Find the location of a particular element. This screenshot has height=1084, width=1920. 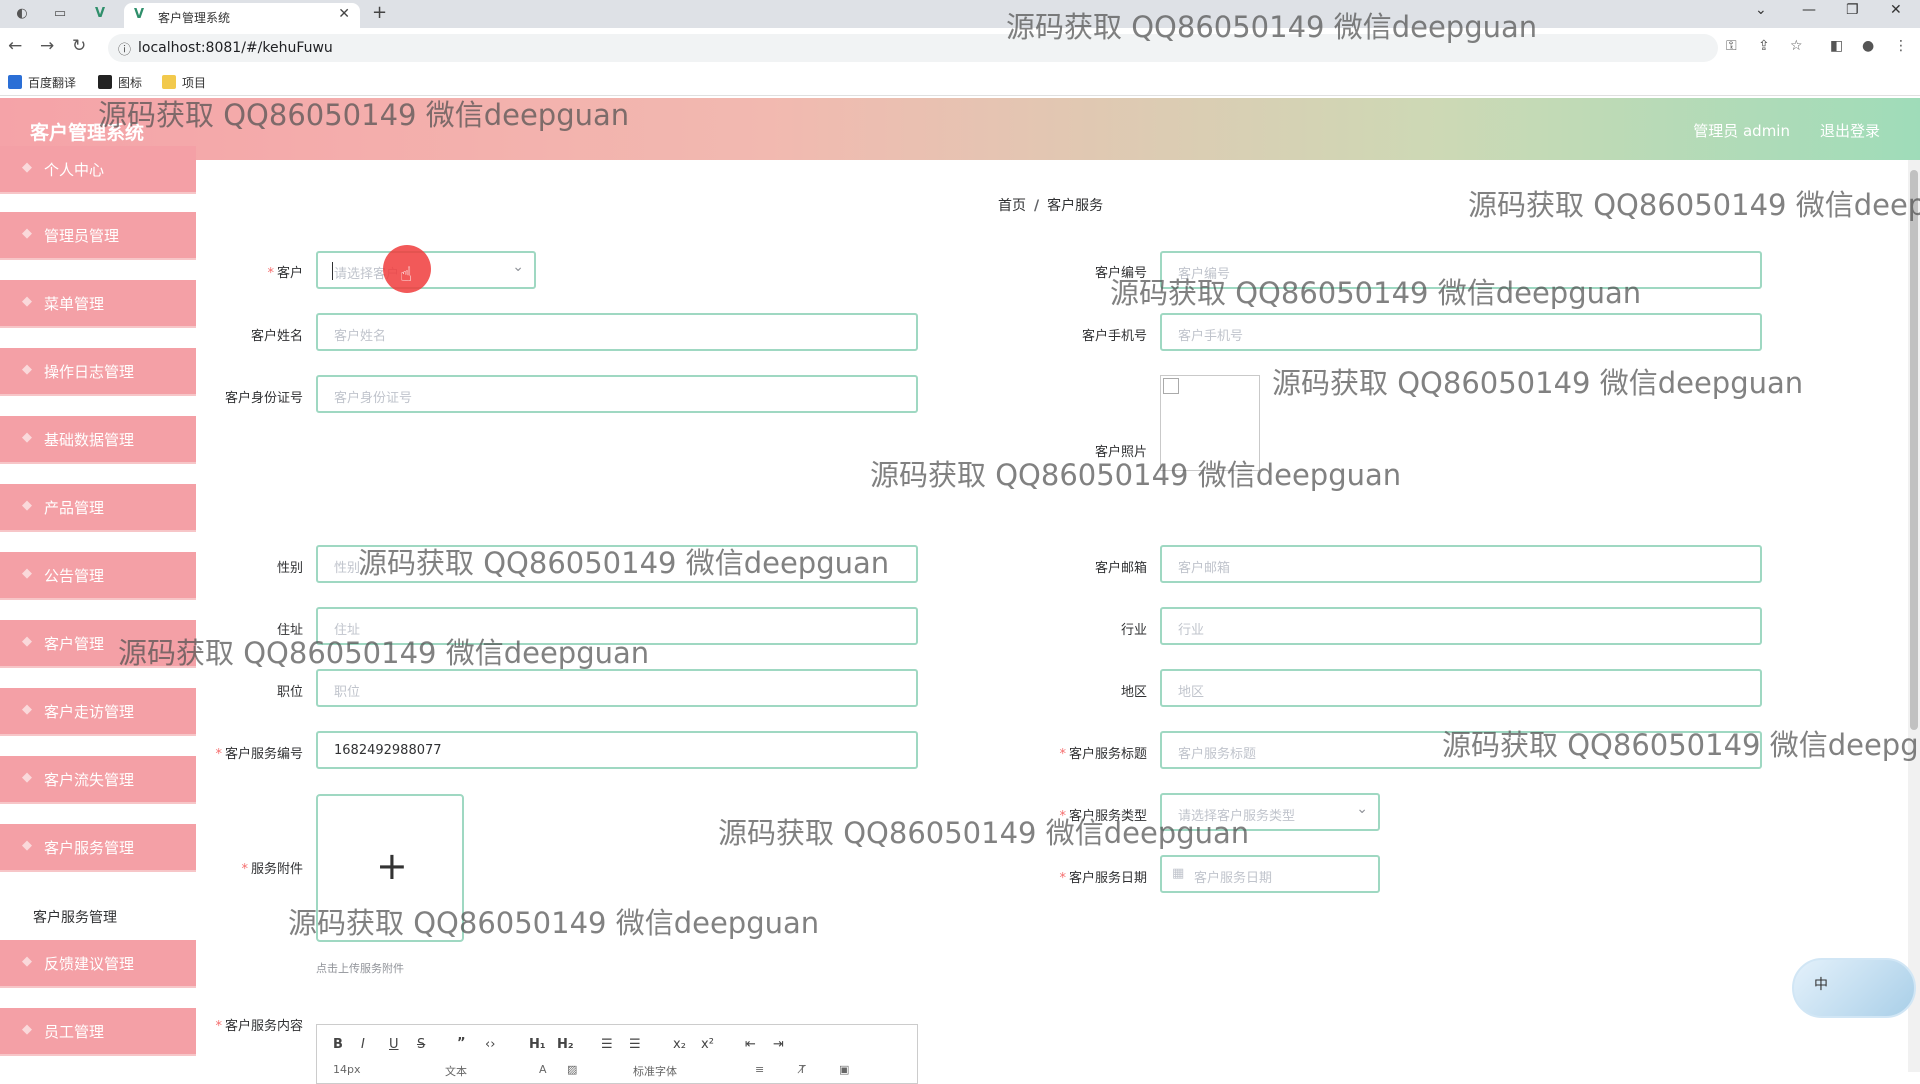

restore-button: ❐ is located at coordinates (1852, 10).